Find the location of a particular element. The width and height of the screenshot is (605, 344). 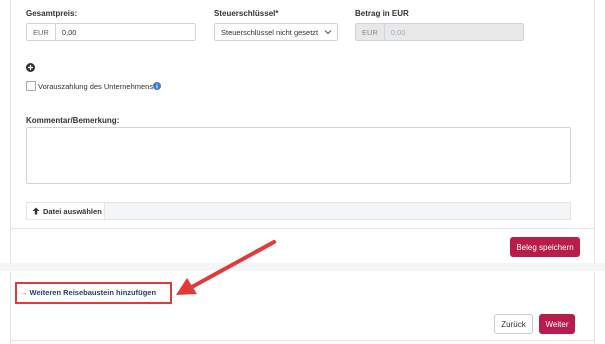

amount-eur-field: EUR 0,00 is located at coordinates (439, 32).